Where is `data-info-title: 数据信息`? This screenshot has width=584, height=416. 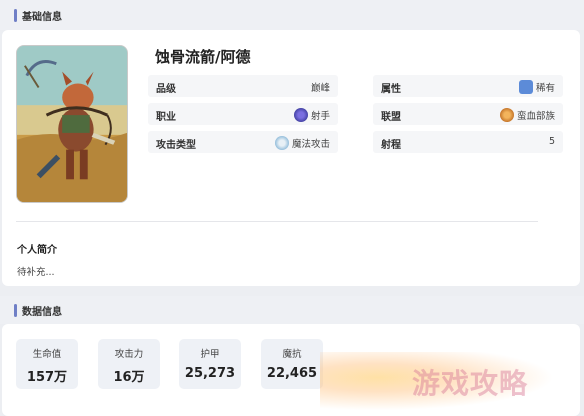
data-info-title: 数据信息 is located at coordinates (42, 312).